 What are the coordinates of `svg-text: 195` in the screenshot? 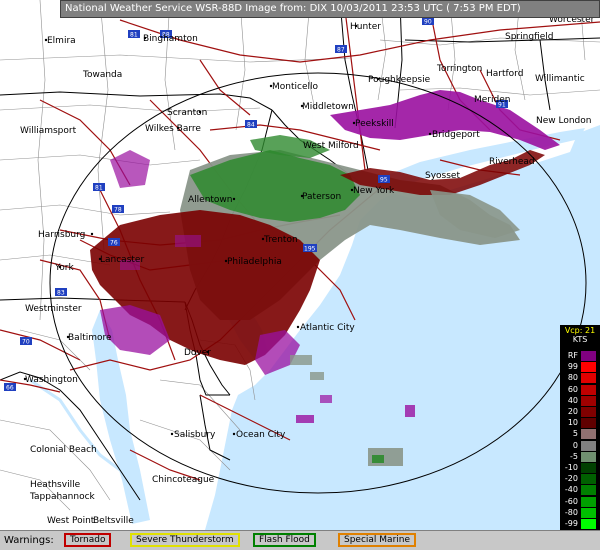 It's located at (310, 249).